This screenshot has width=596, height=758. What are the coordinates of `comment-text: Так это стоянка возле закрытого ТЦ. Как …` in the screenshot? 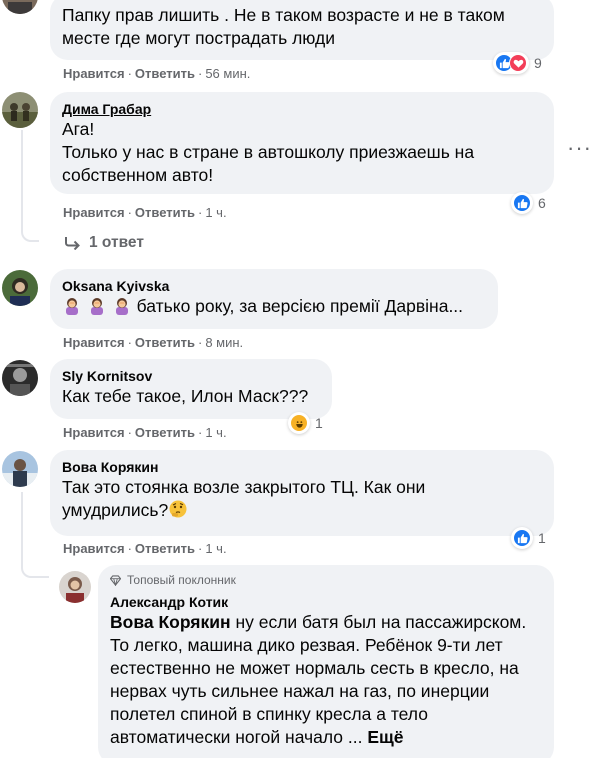 It's located at (282, 500).